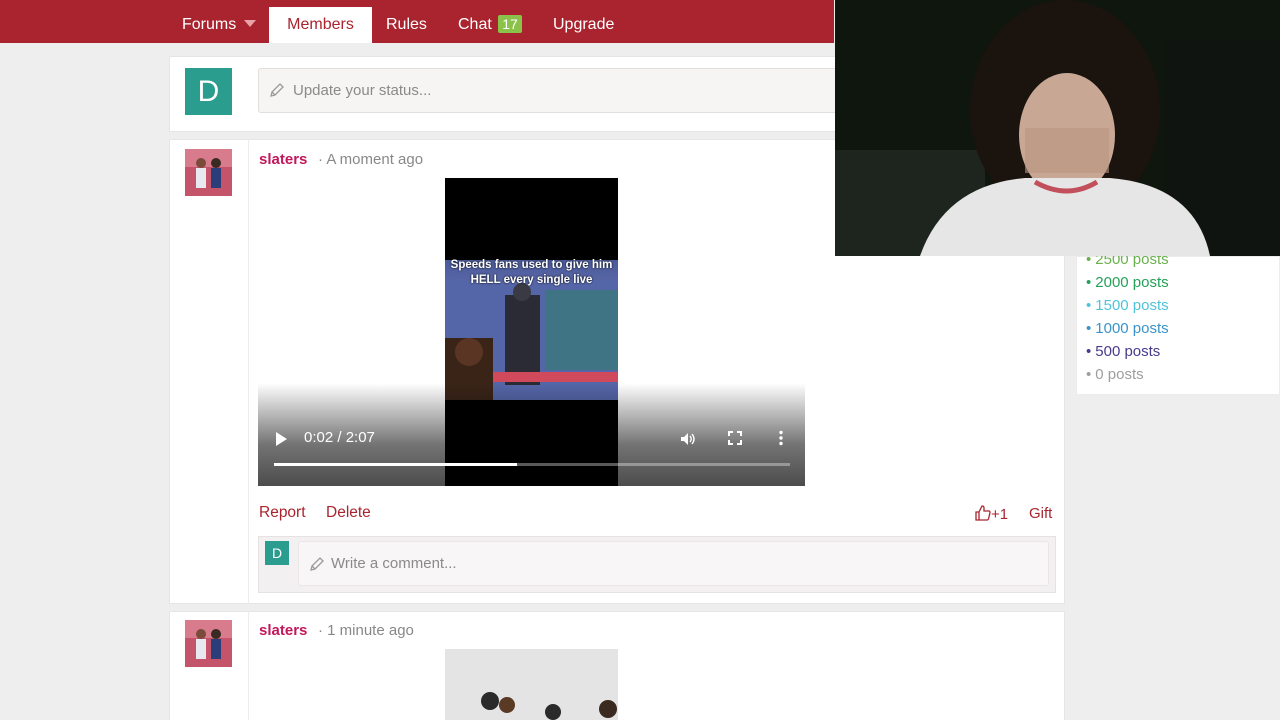 The image size is (1280, 720). I want to click on nav-chat: Chat 17, so click(490, 24).